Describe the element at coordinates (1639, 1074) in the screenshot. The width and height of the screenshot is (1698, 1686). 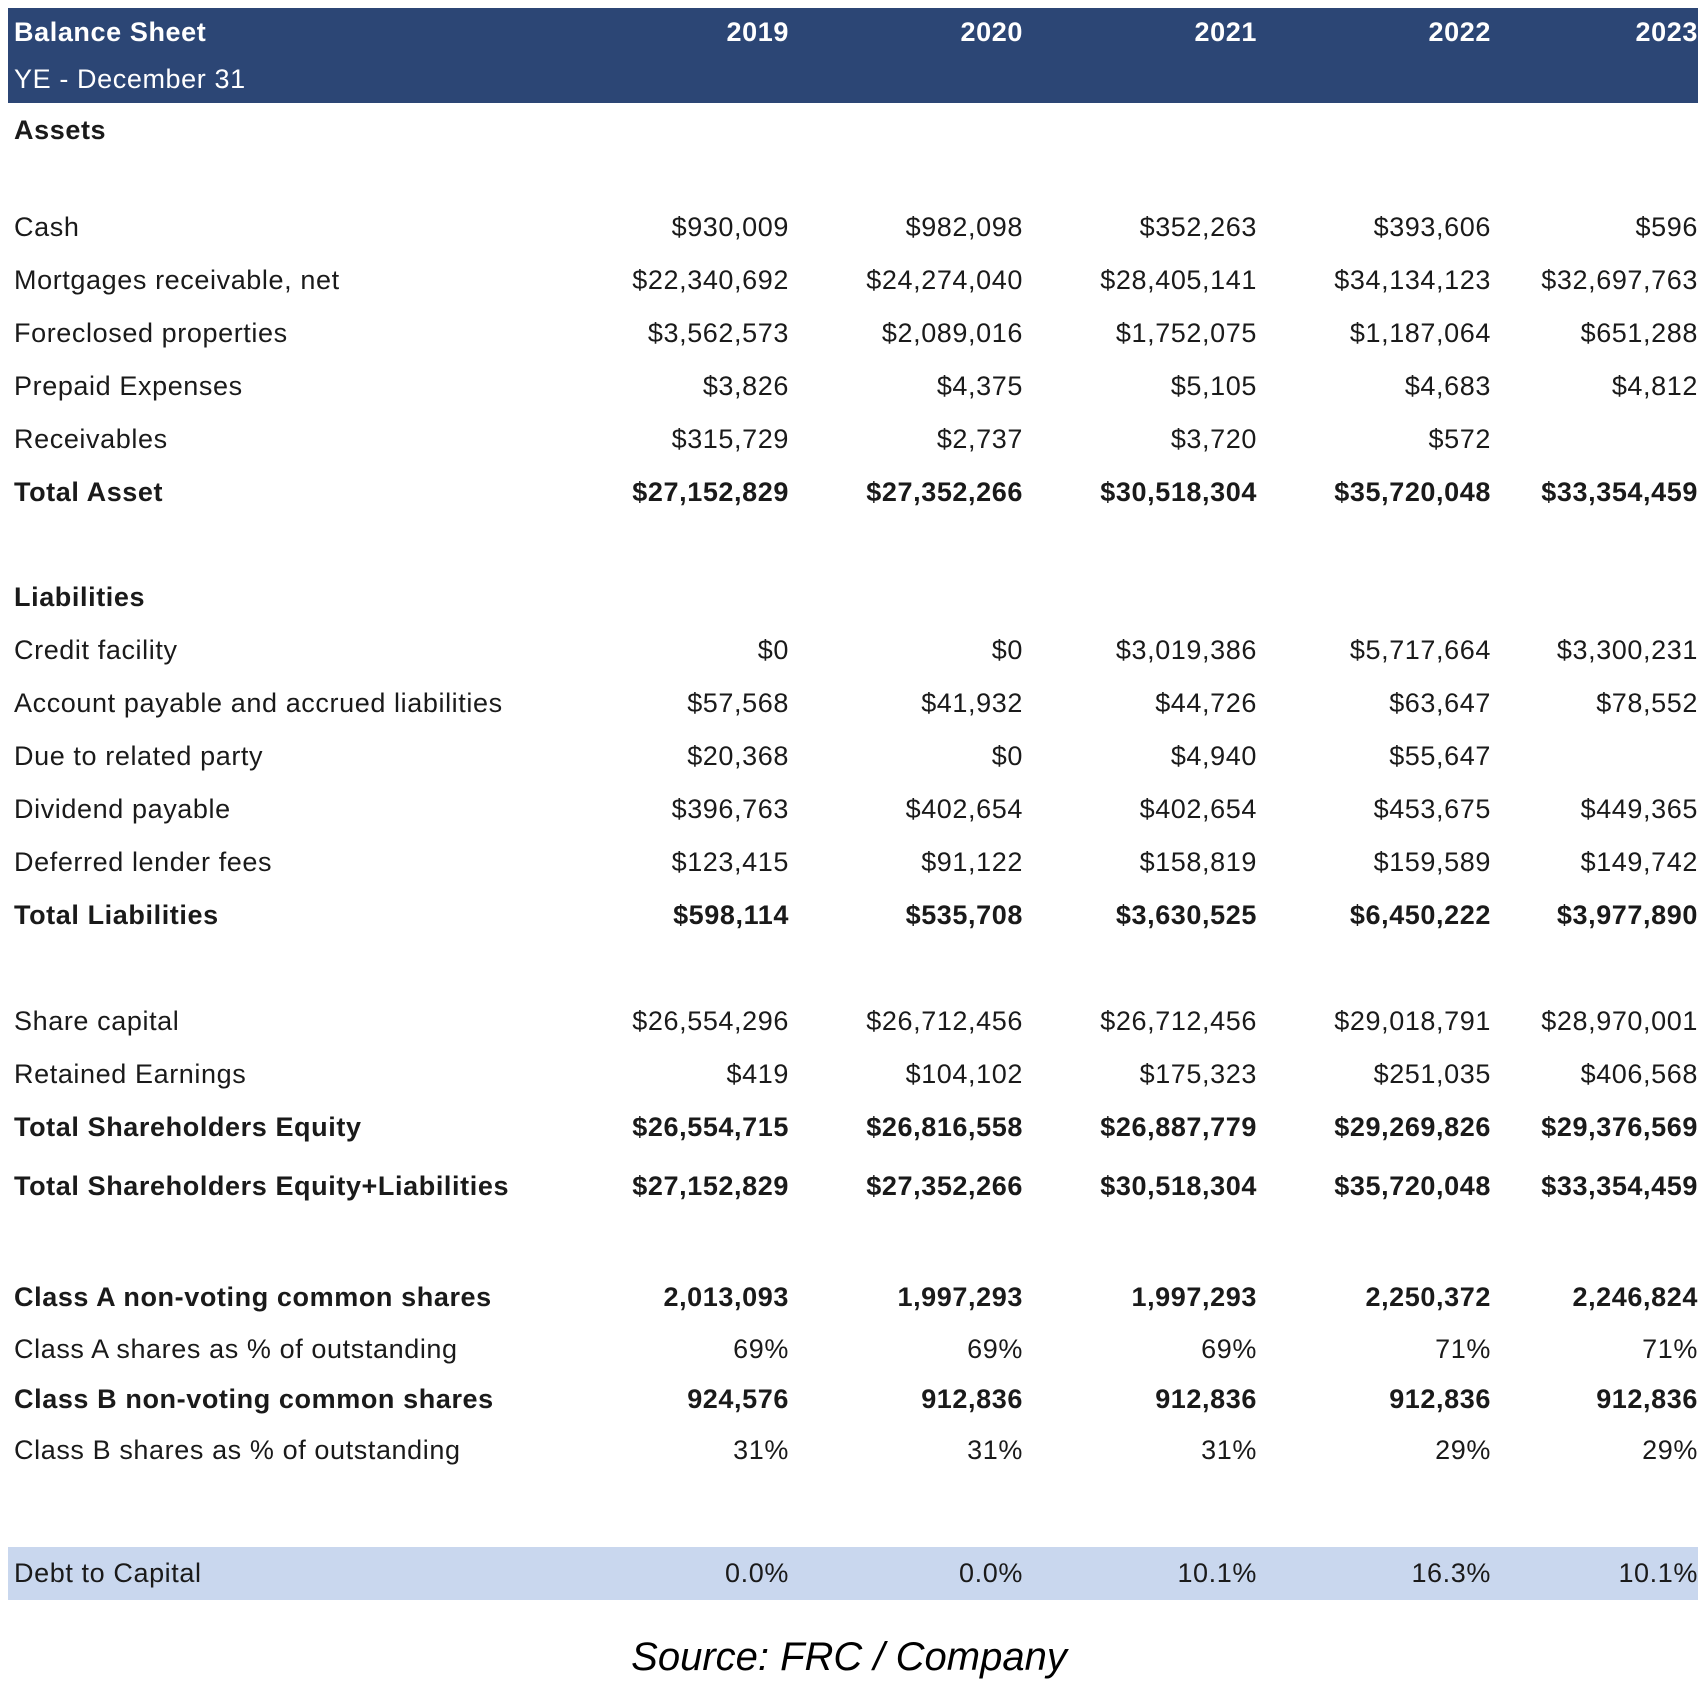
I see `cell-2023: $406,568` at that location.